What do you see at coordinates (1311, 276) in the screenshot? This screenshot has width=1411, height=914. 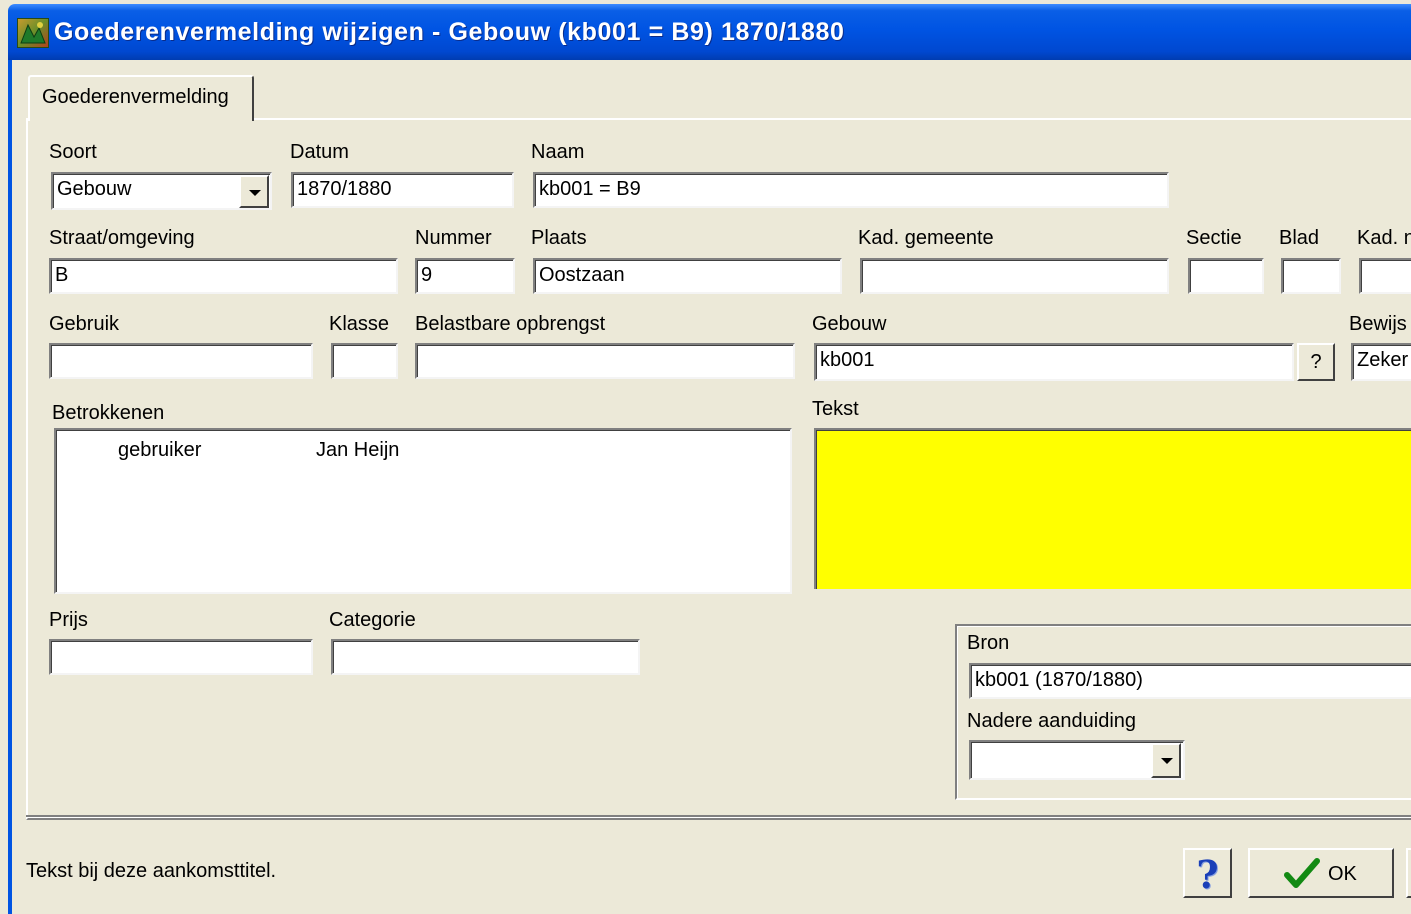 I see `blad-field` at bounding box center [1311, 276].